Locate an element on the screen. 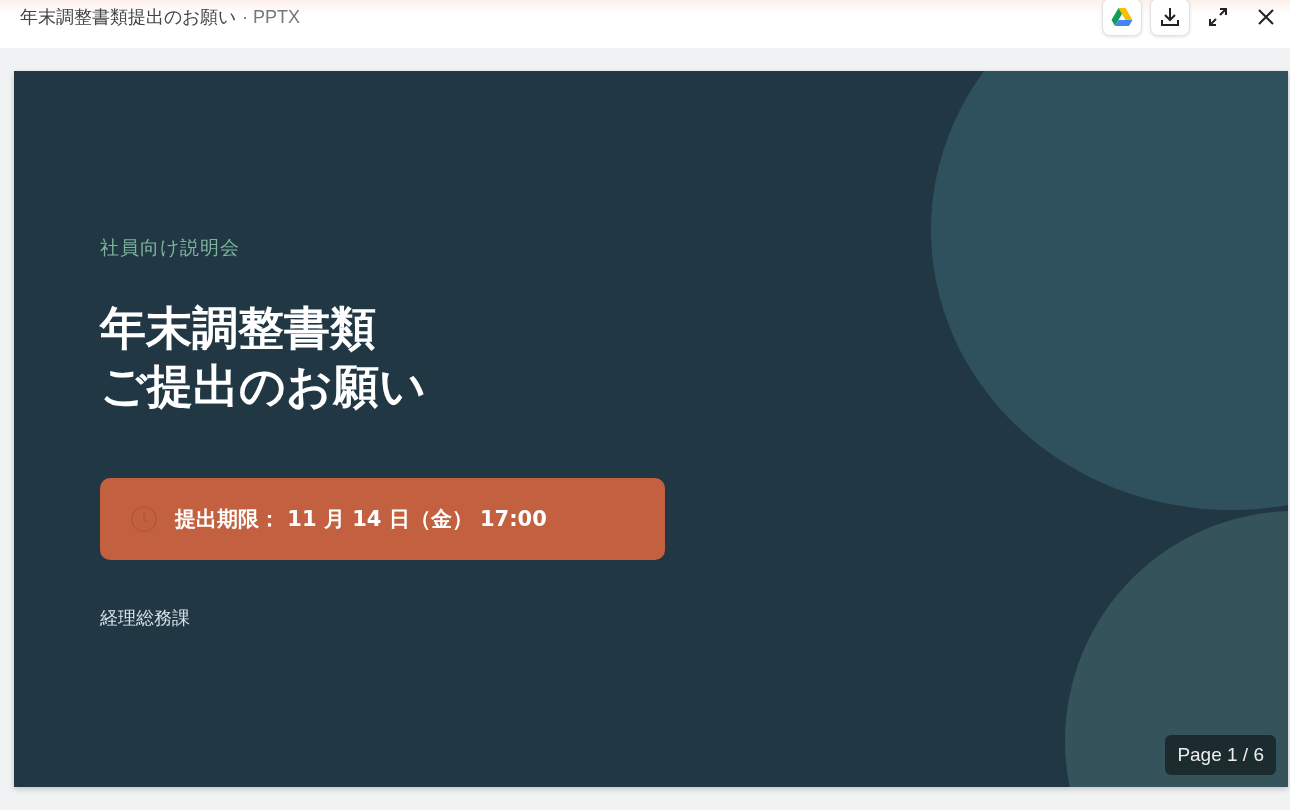  page-indicator: Page 1 / 6 is located at coordinates (1220, 755).